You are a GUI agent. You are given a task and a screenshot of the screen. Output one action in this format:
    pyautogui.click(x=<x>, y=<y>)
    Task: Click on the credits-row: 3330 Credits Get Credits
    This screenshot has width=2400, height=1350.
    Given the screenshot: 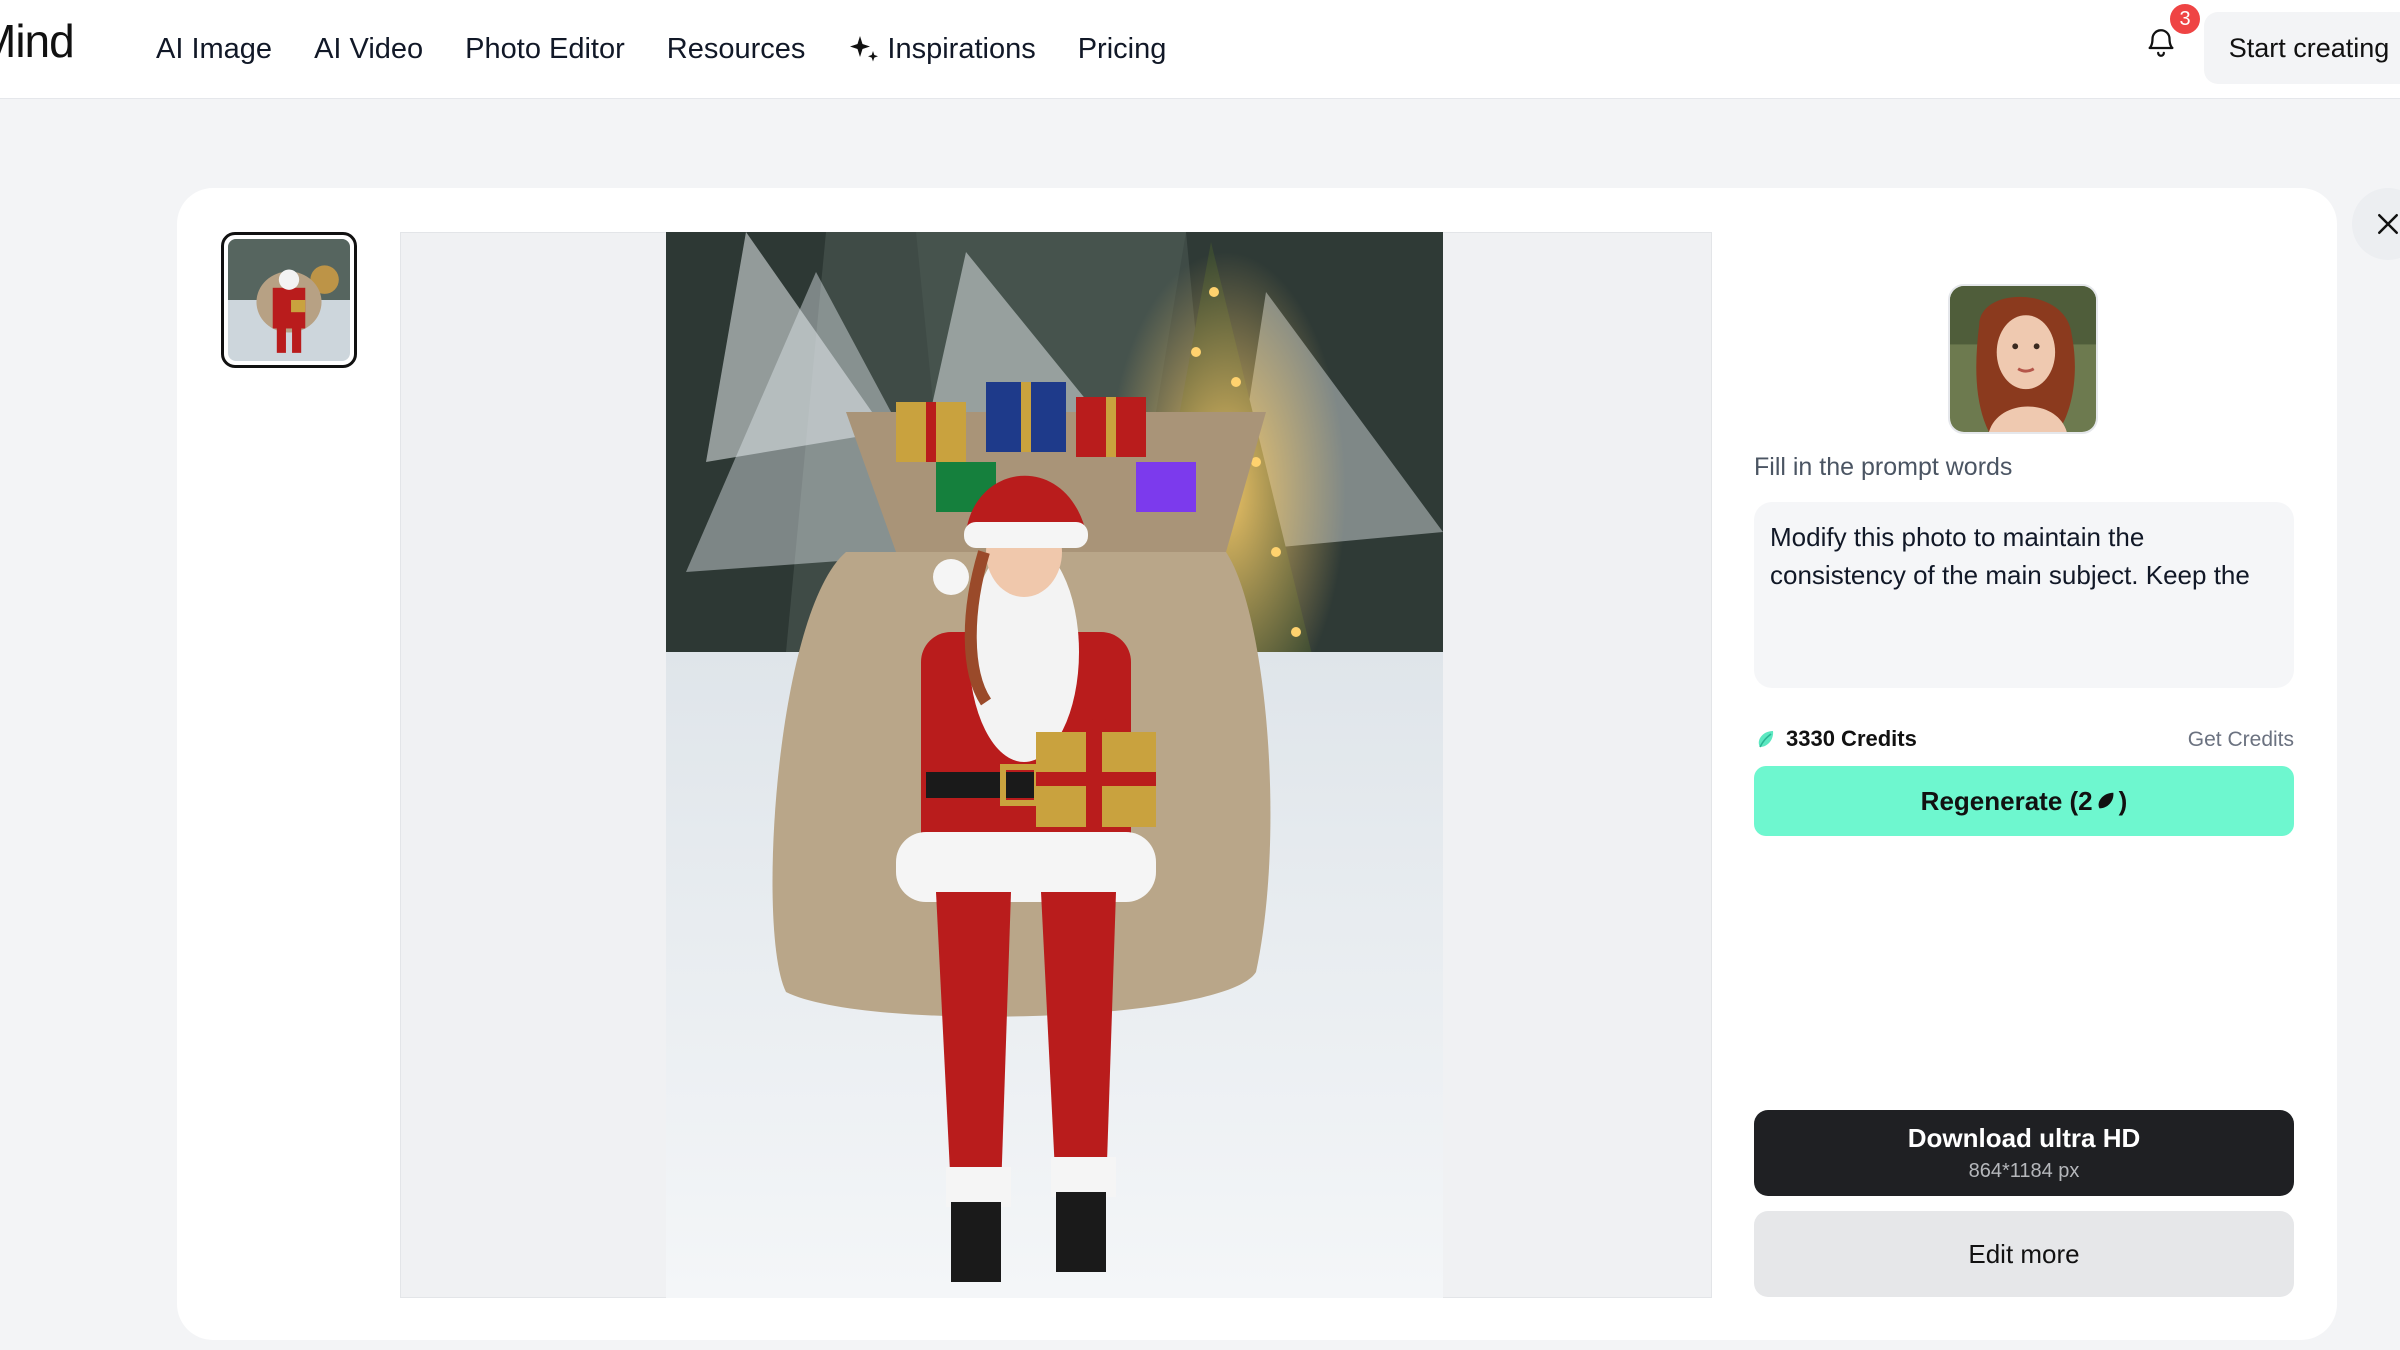 What is the action you would take?
    pyautogui.click(x=2024, y=741)
    